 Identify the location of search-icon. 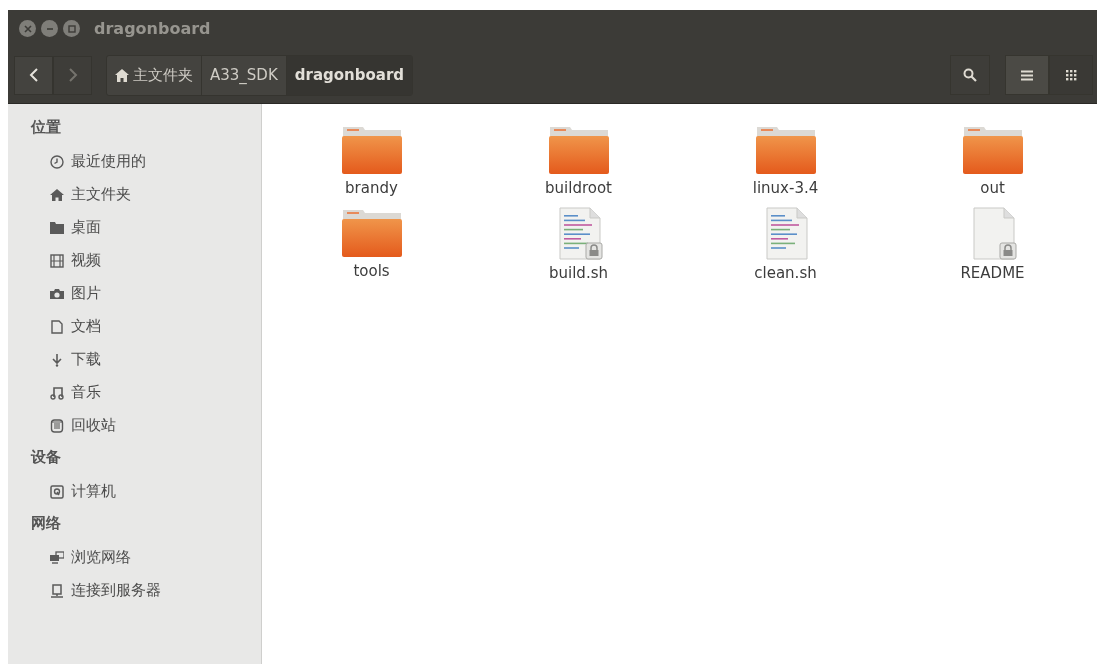
(970, 75).